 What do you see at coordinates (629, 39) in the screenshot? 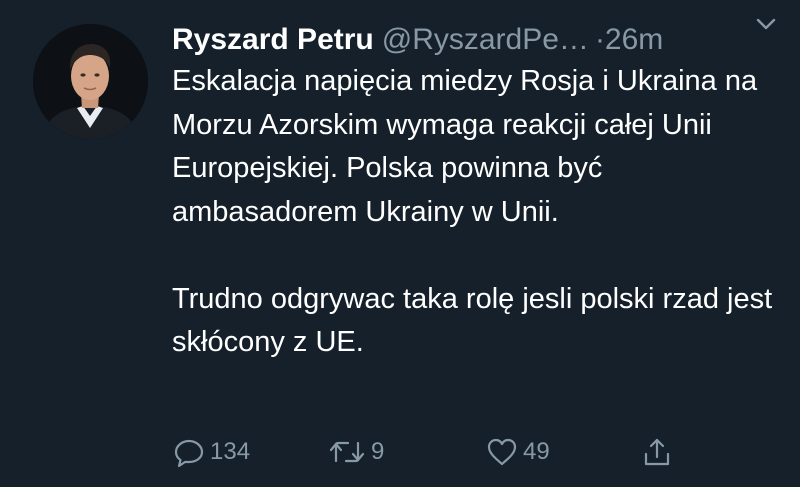
I see `timestamp: ·26m` at bounding box center [629, 39].